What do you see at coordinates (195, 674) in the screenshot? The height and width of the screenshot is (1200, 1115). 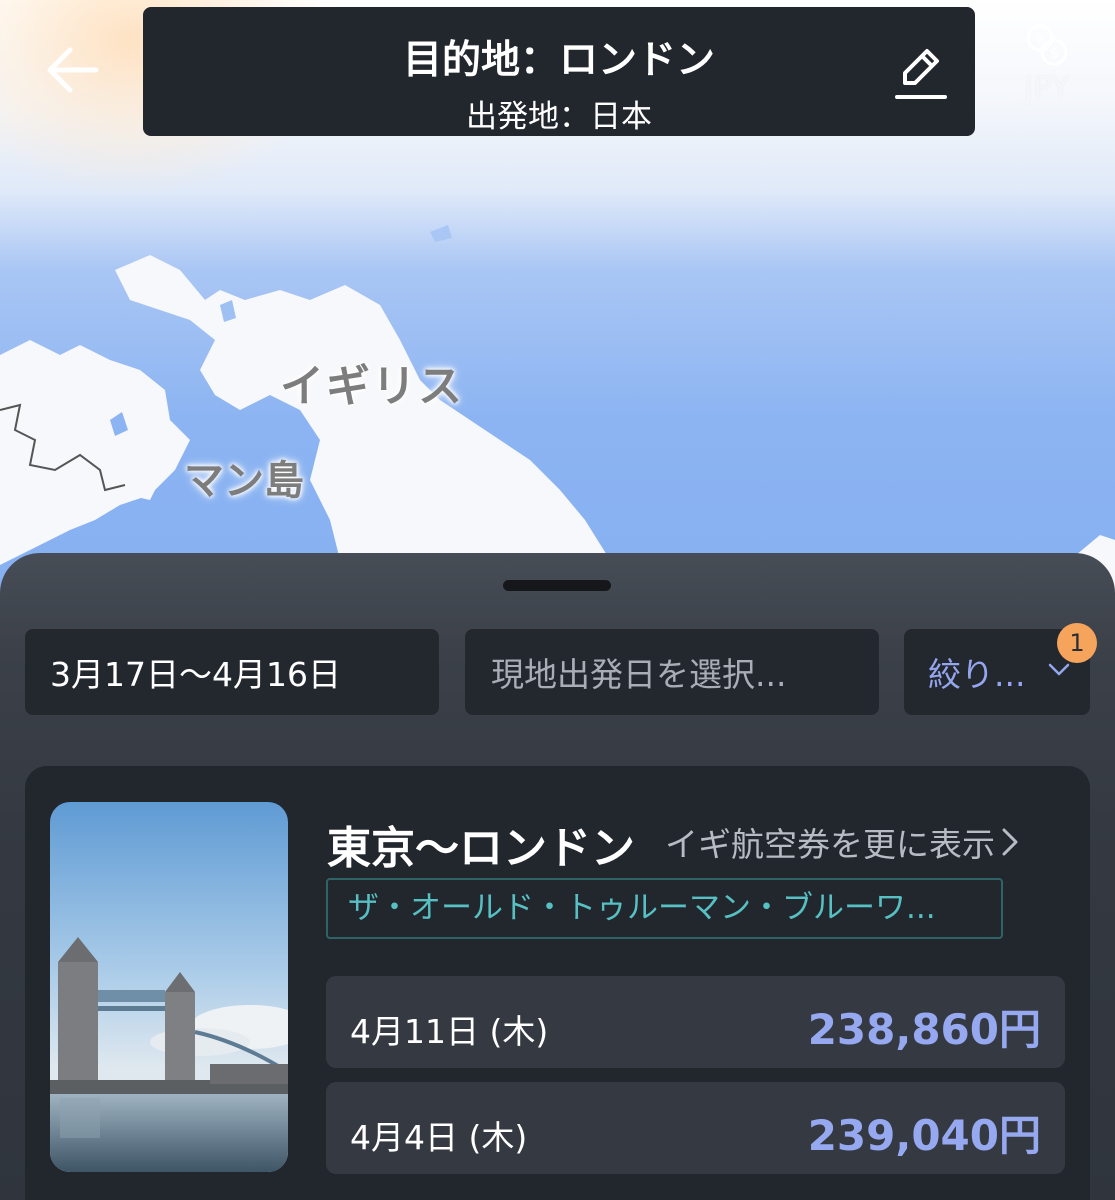 I see `date-range-value: 3月17日〜4月16日` at bounding box center [195, 674].